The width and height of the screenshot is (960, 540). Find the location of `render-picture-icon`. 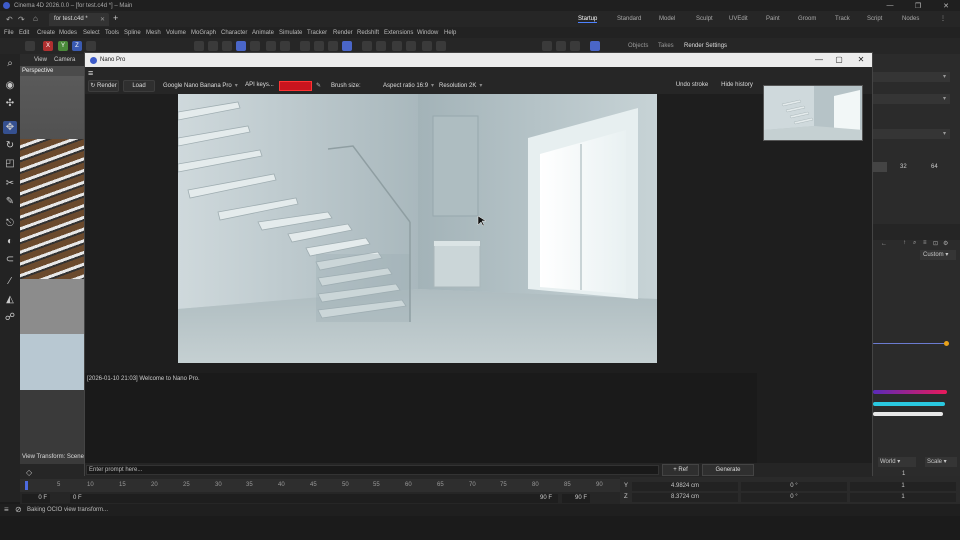

render-picture-icon is located at coordinates (213, 46).